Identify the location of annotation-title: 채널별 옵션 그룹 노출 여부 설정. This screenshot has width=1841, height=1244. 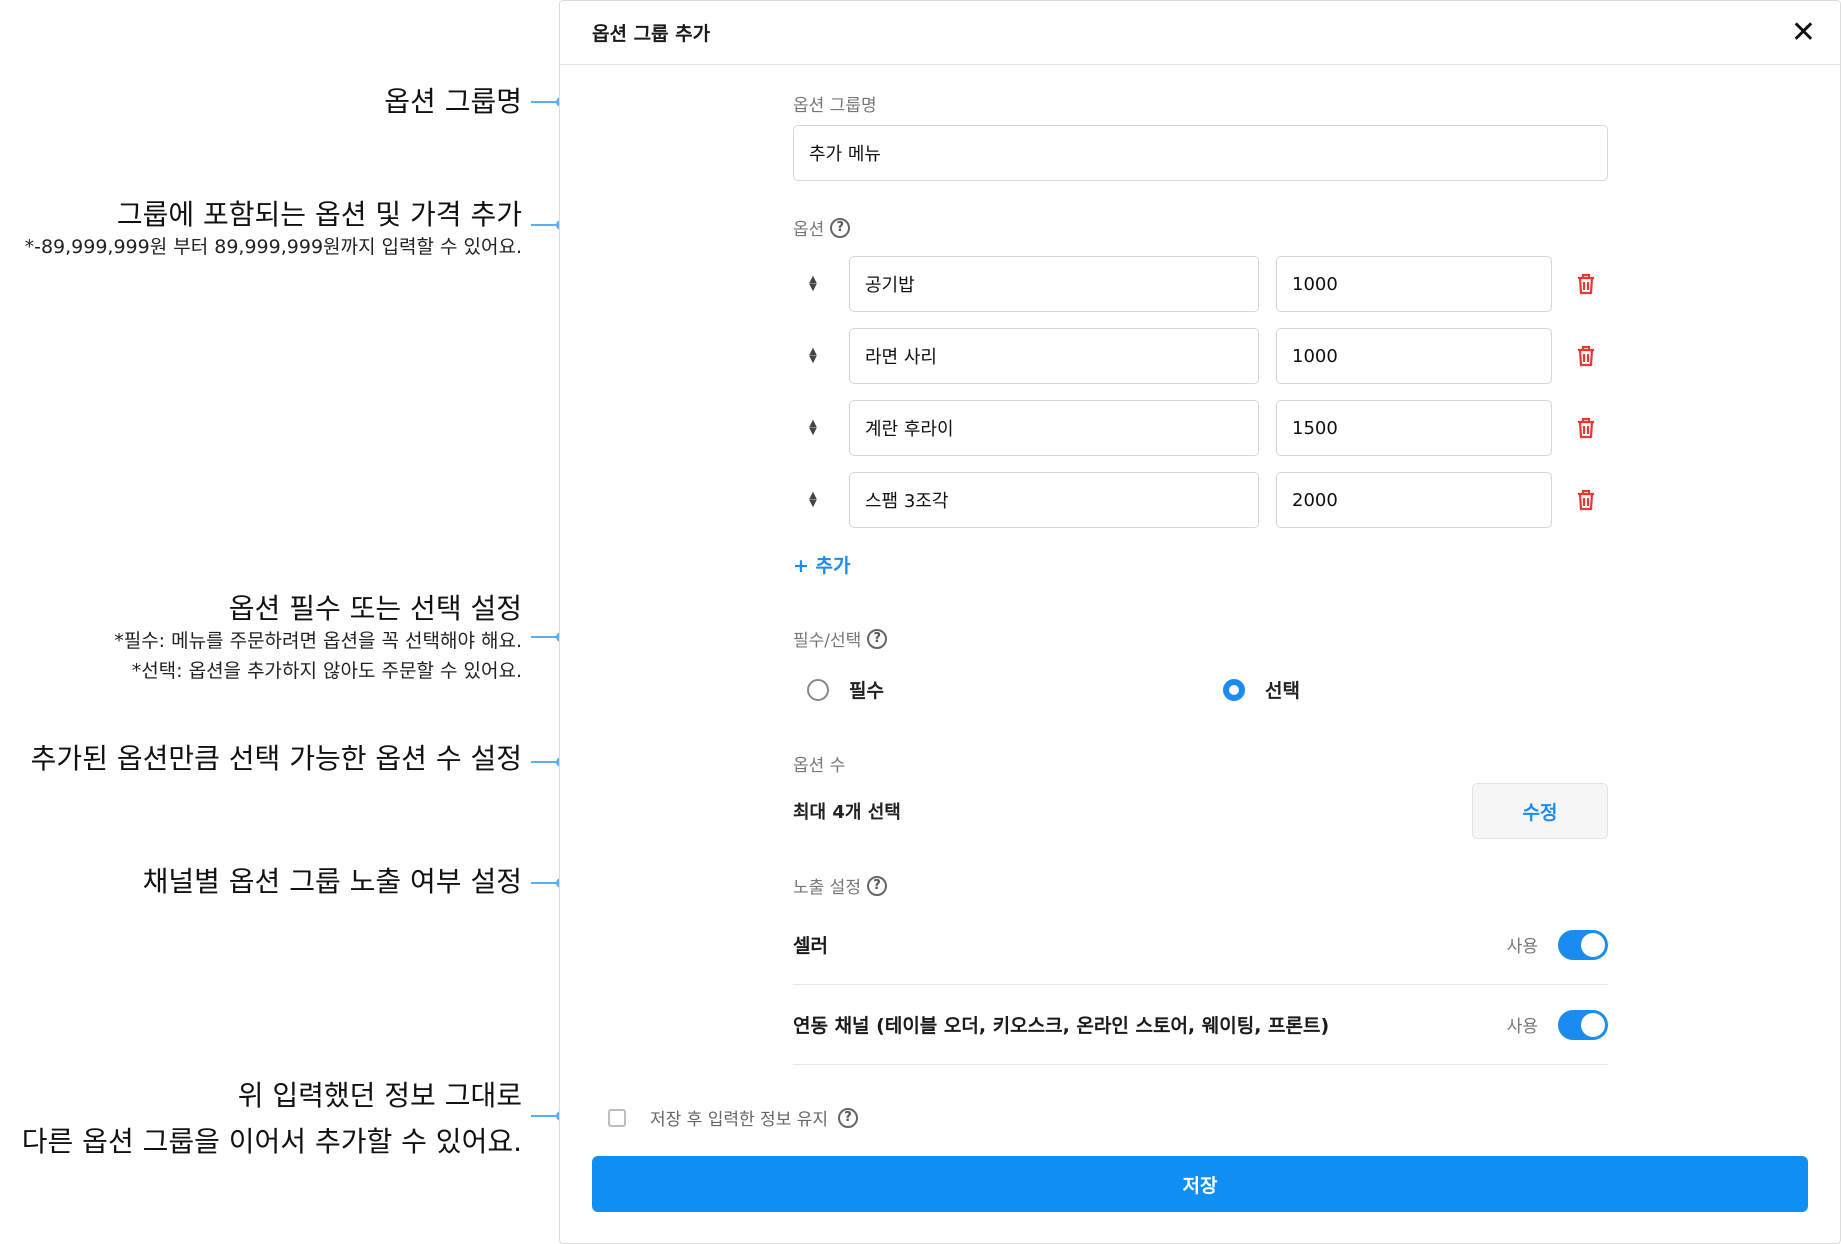
(332, 881).